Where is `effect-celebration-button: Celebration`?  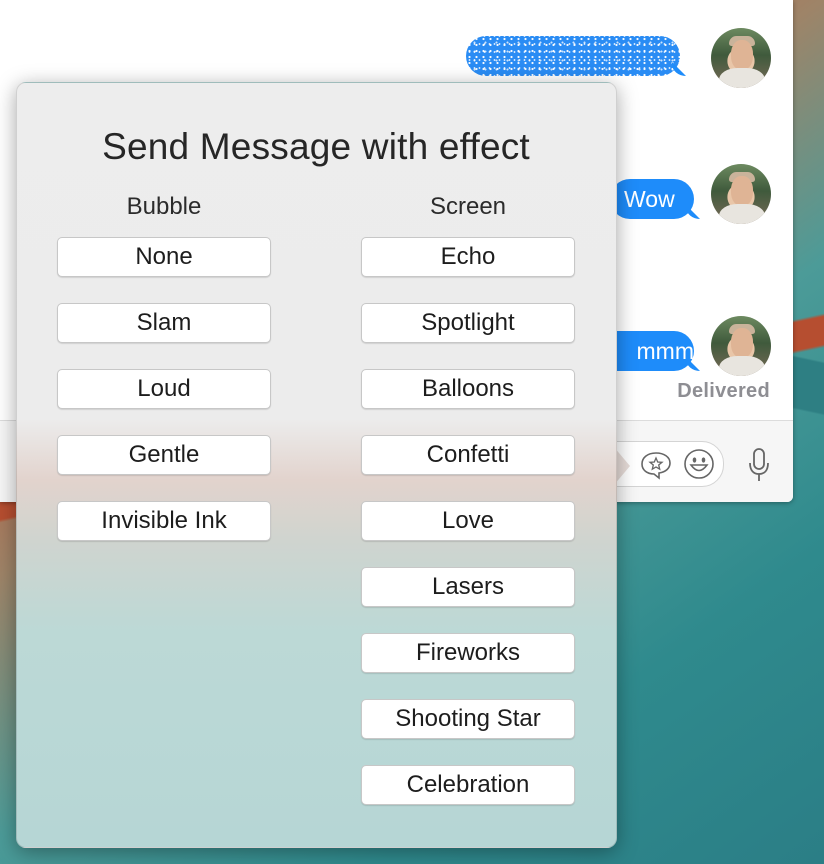 effect-celebration-button: Celebration is located at coordinates (468, 785).